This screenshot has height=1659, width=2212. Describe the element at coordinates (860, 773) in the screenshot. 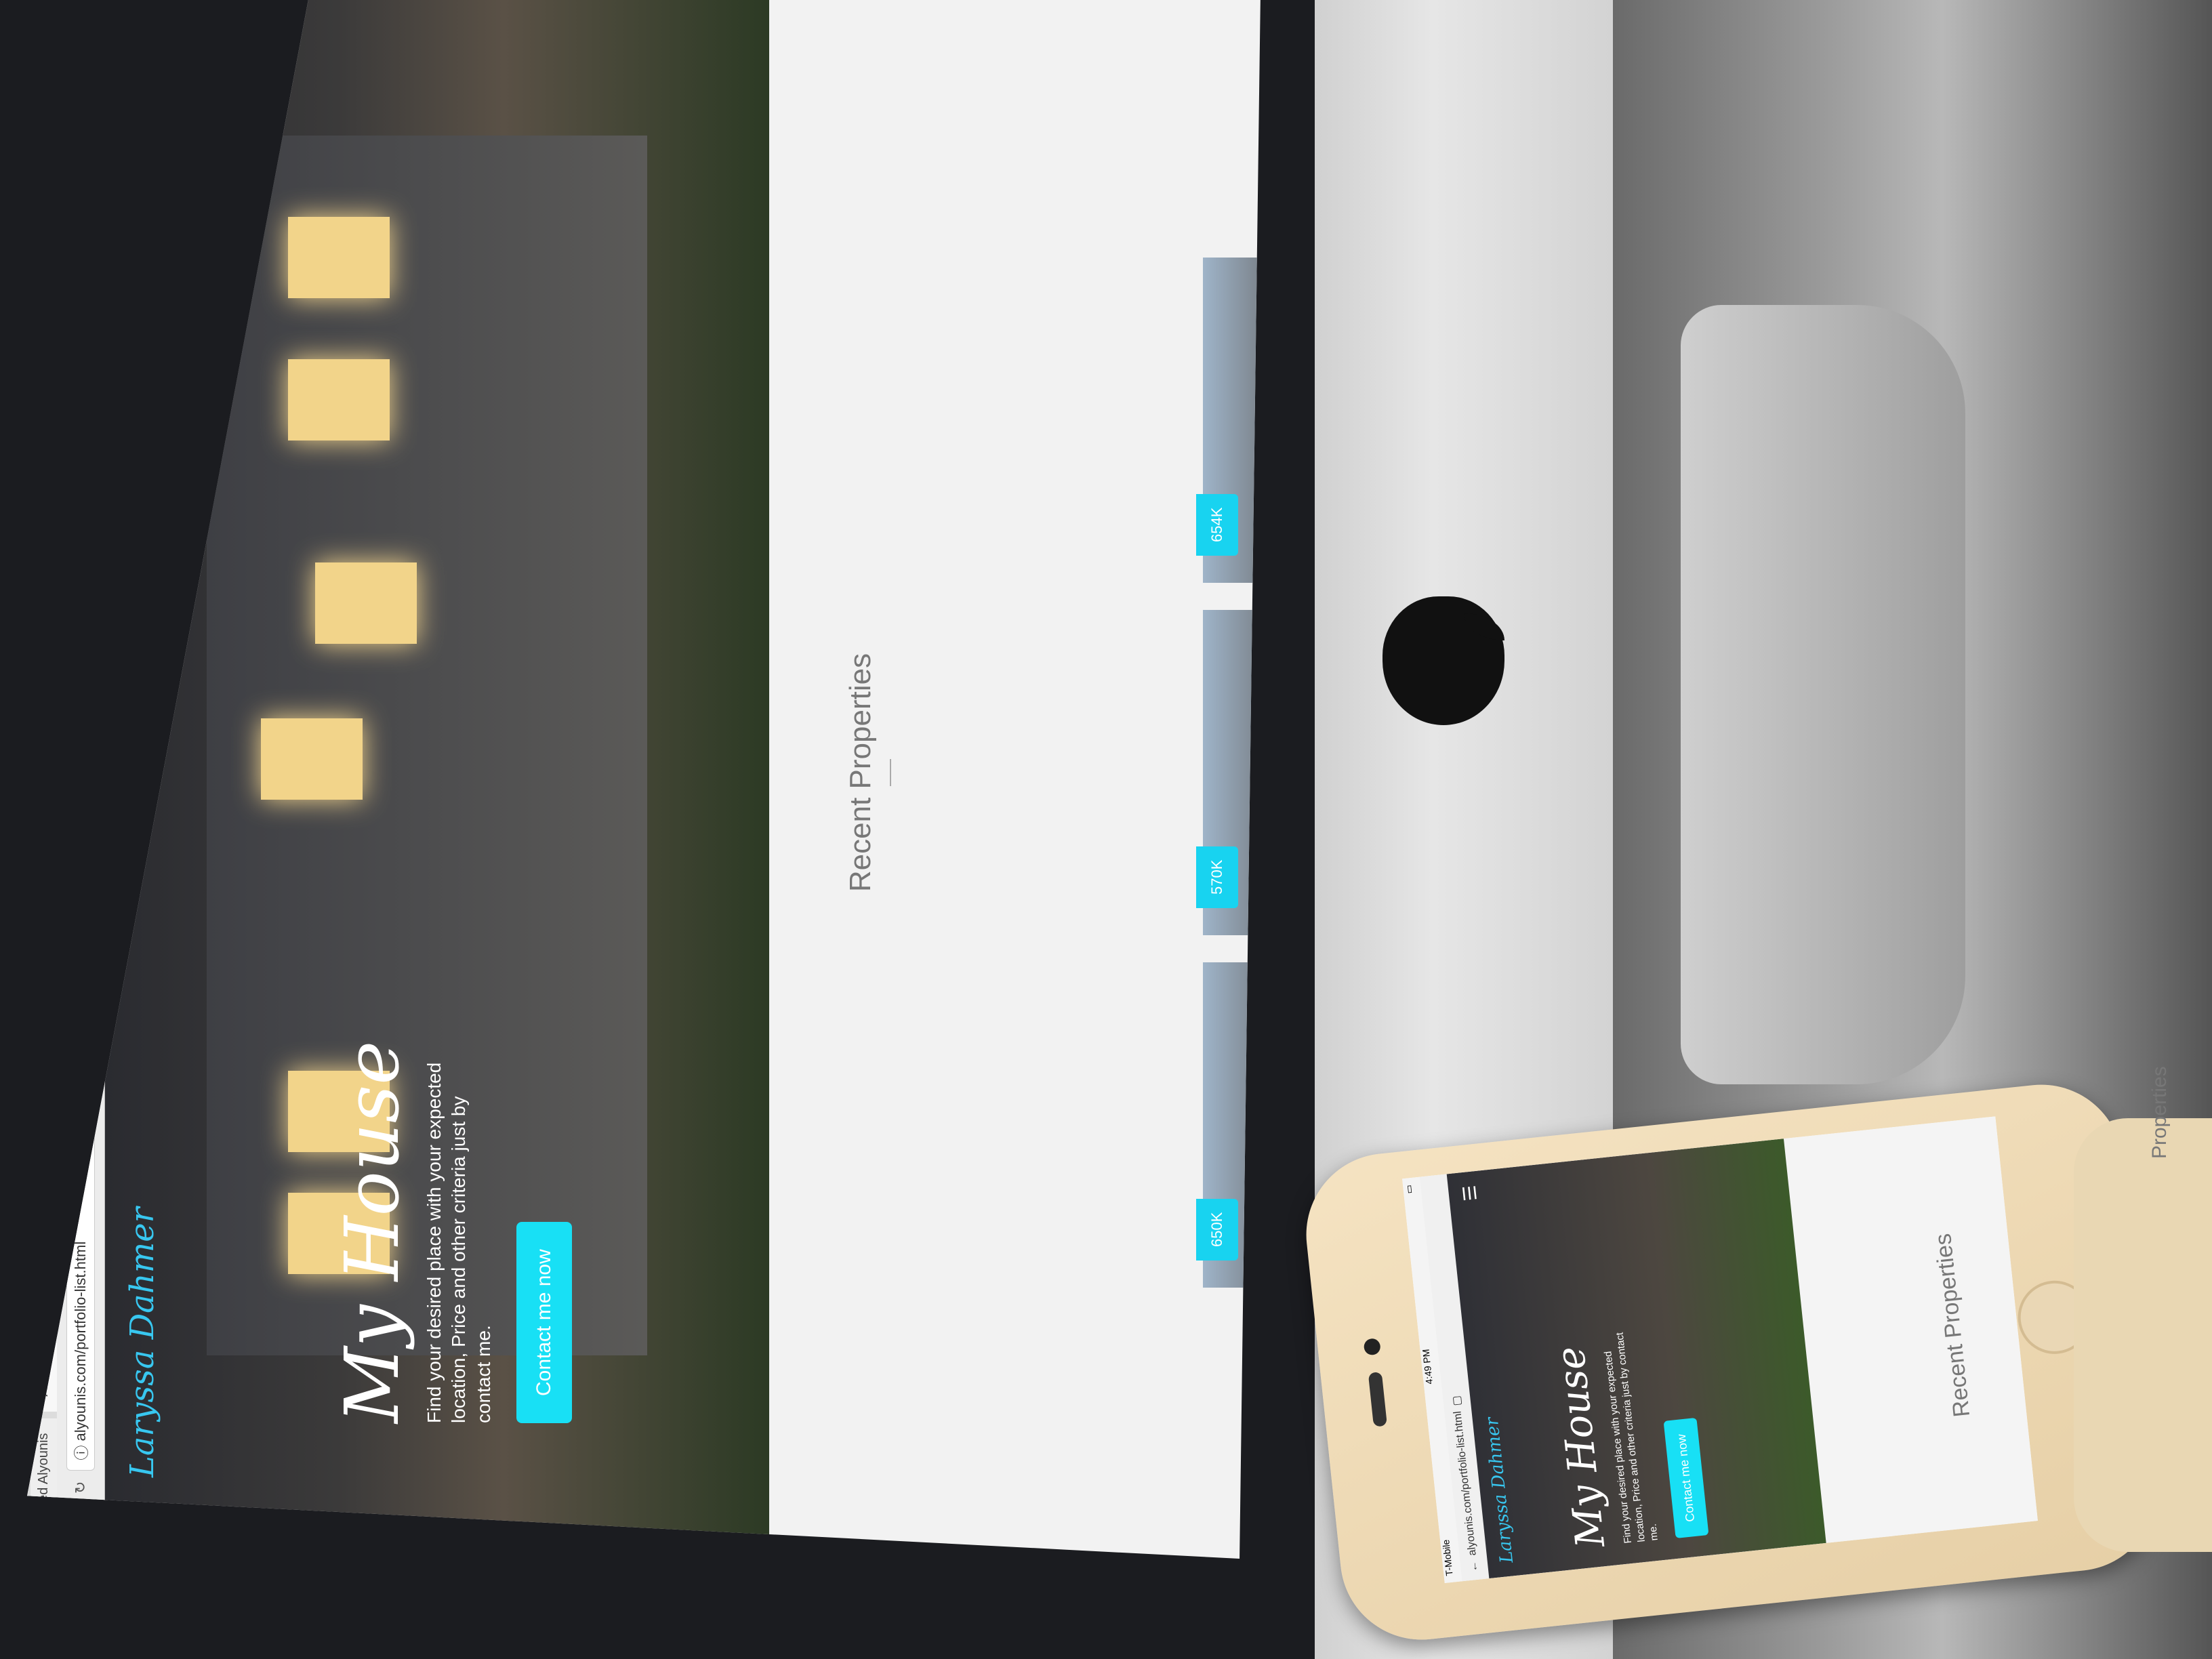

I see `section-title: Recent Properties` at that location.